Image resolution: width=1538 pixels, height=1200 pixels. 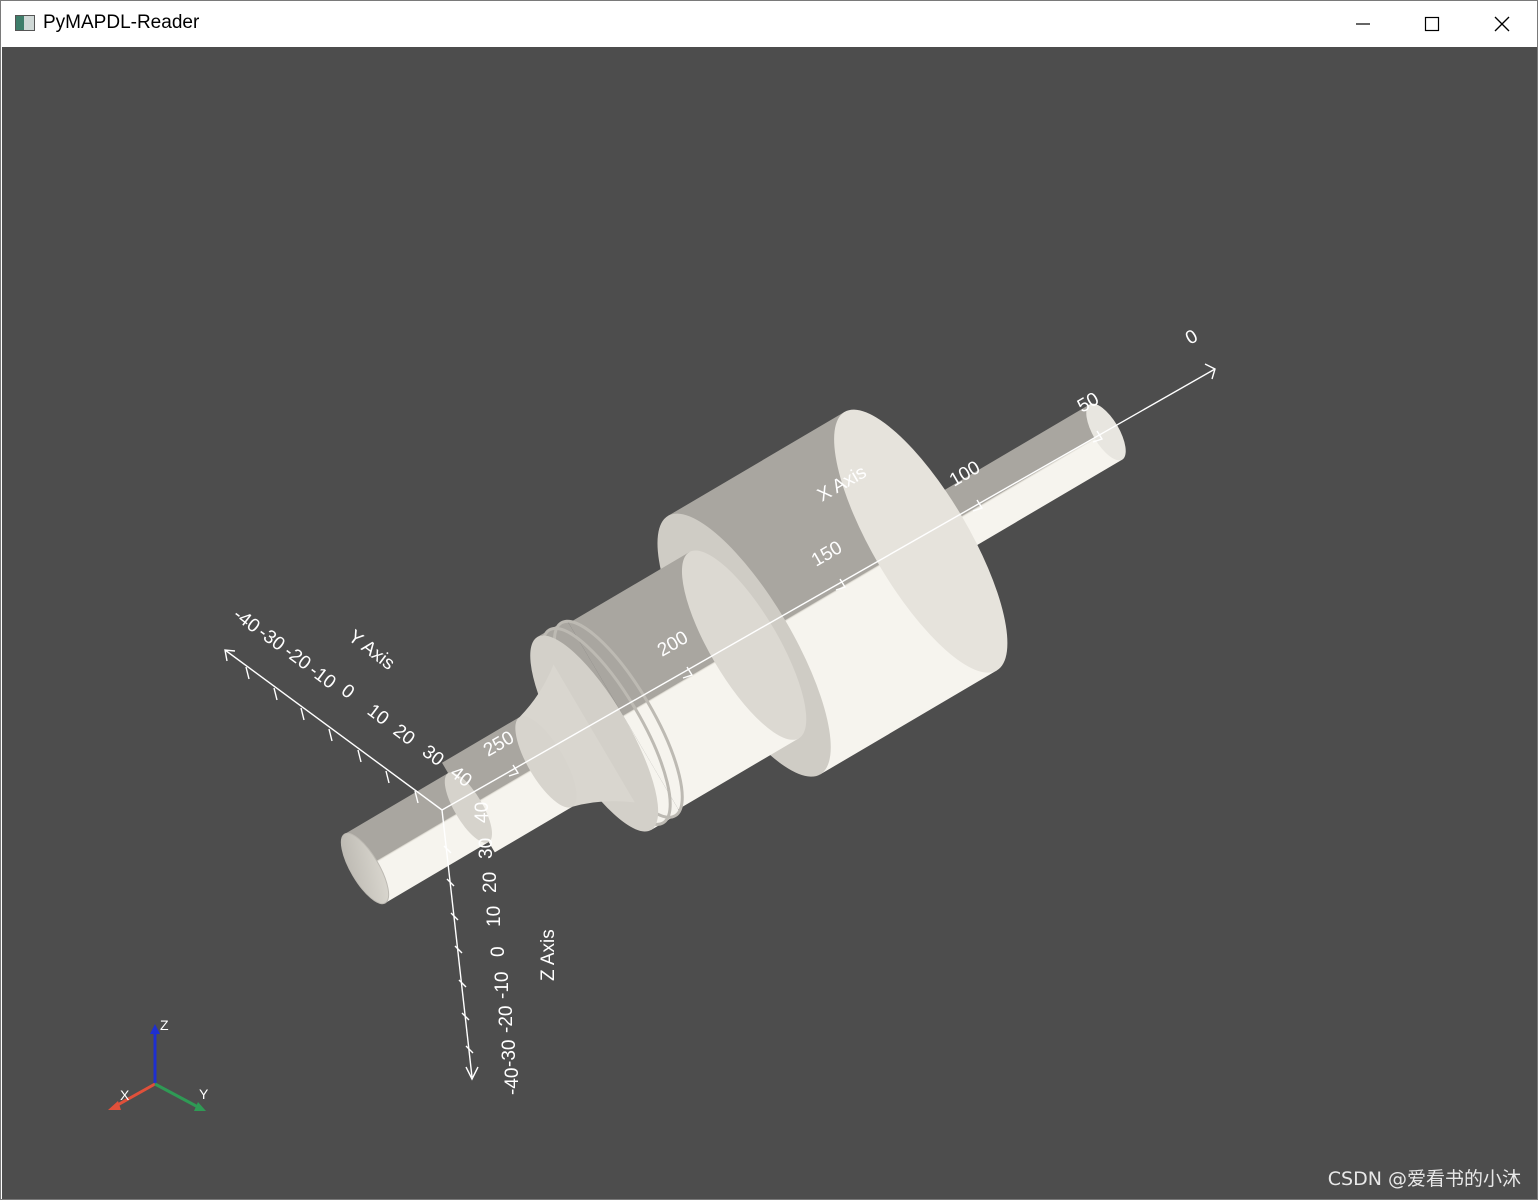 What do you see at coordinates (404, 734) in the screenshot?
I see `y-tick-20: 20` at bounding box center [404, 734].